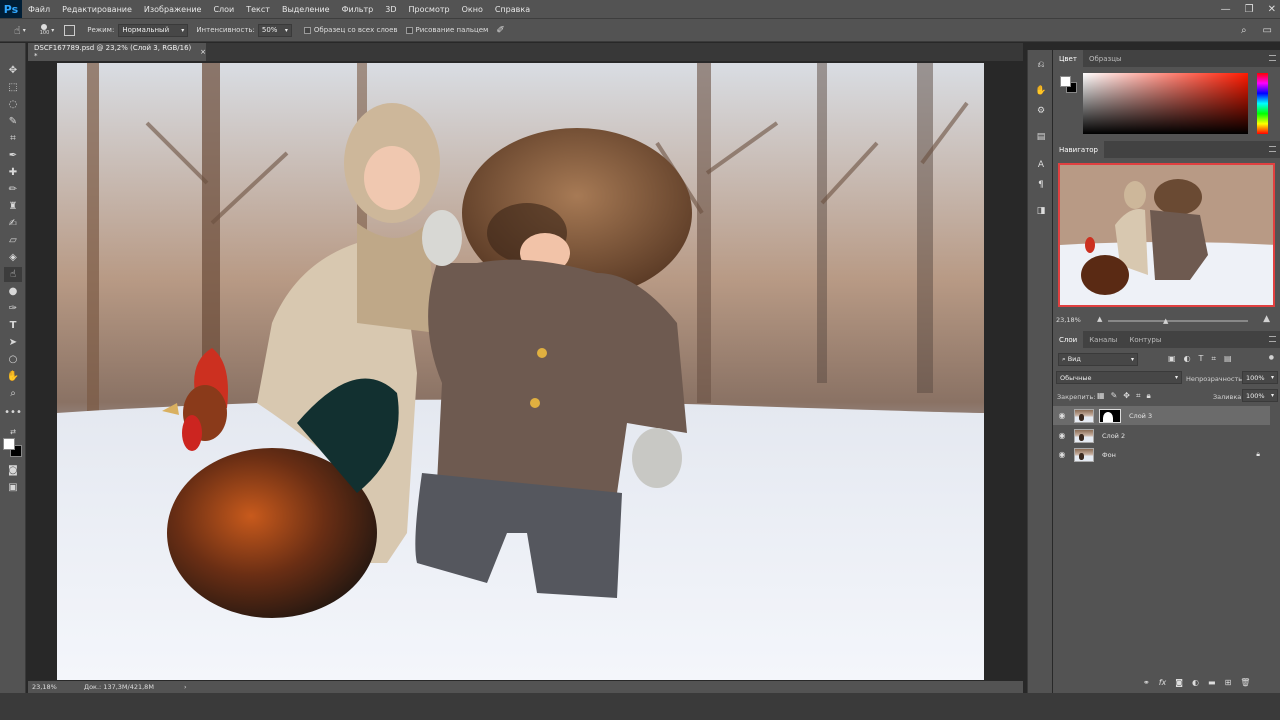 This screenshot has height=720, width=1280. Describe the element at coordinates (13, 172) in the screenshot. I see `healing-tool-icon: ✚` at that location.